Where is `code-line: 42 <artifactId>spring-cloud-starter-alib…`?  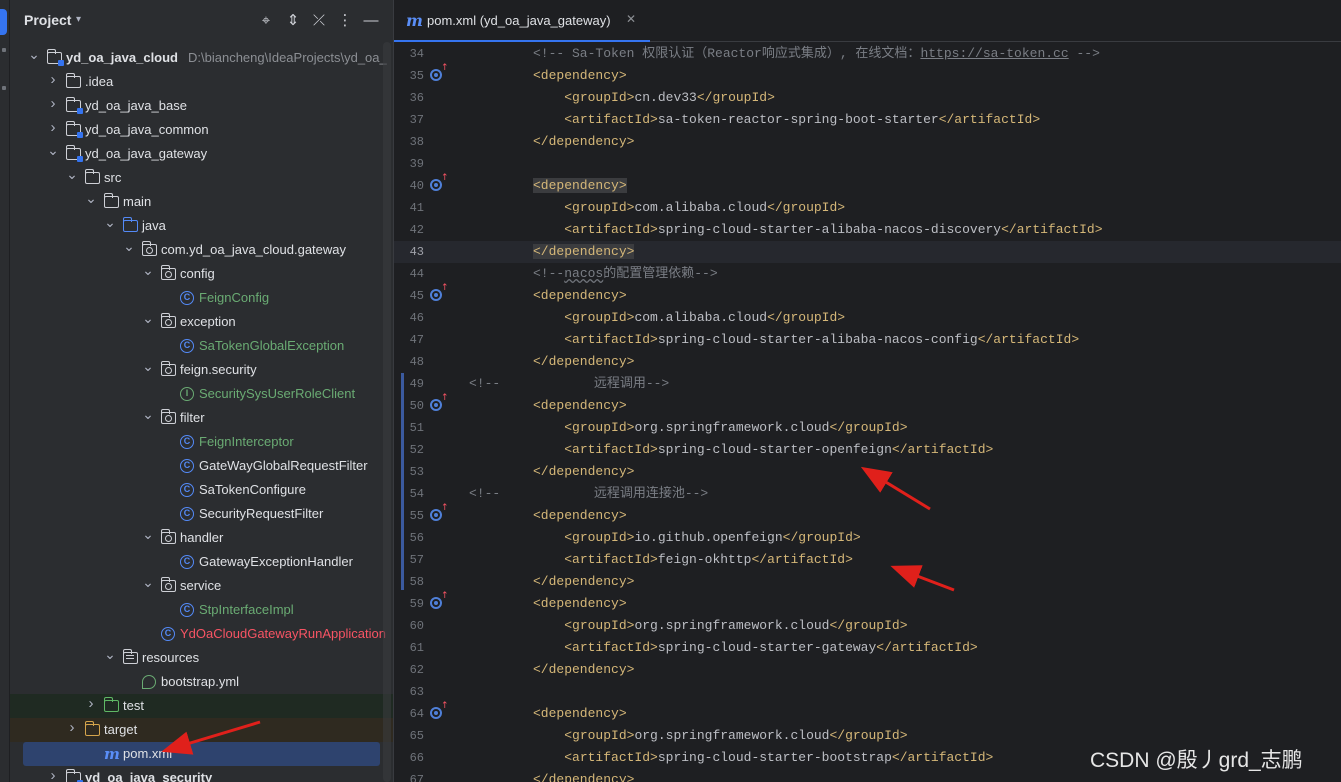 code-line: 42 <artifactId>spring-cloud-starter-alib… is located at coordinates (867, 230).